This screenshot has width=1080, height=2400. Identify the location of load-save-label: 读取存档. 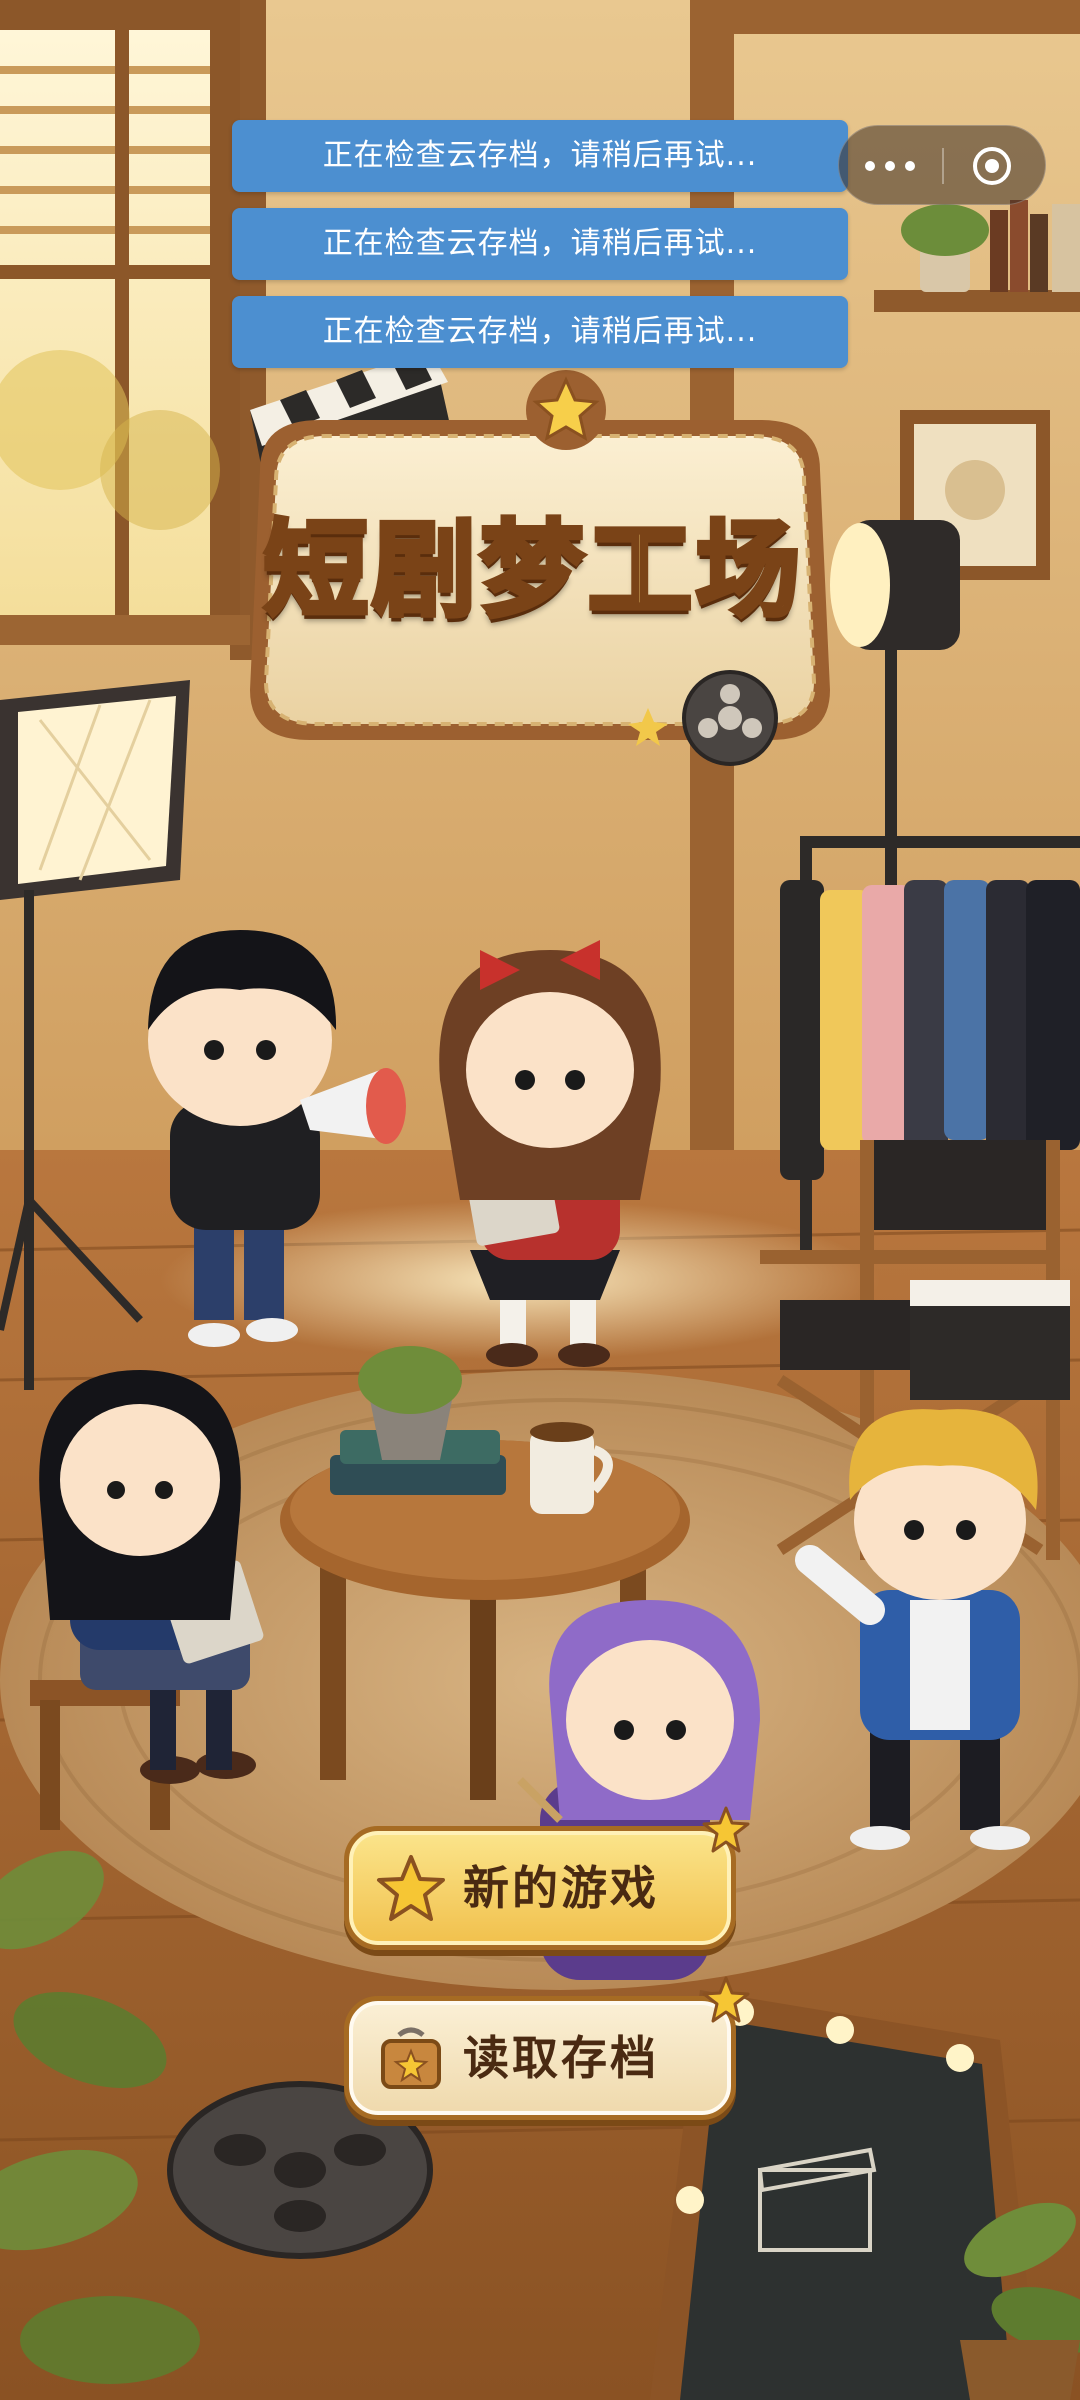
(561, 2058).